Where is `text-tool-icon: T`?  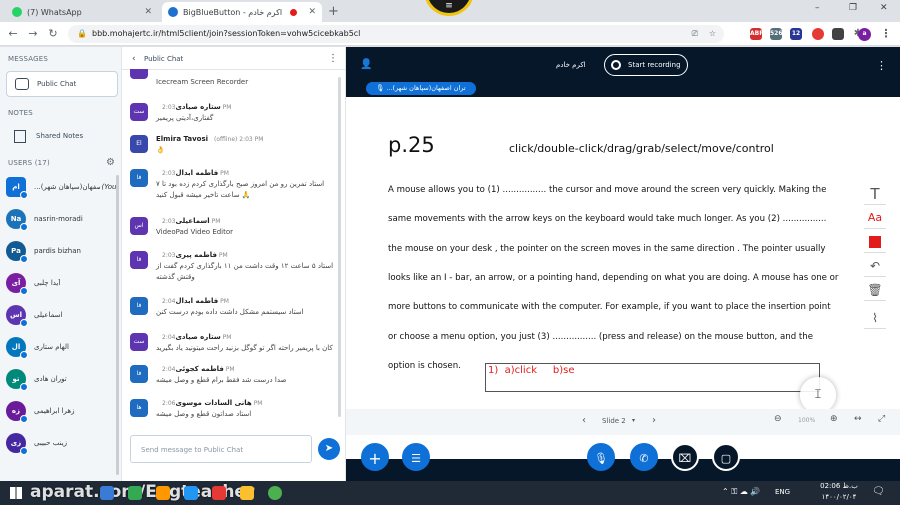
text-tool-icon: T is located at coordinates (875, 194).